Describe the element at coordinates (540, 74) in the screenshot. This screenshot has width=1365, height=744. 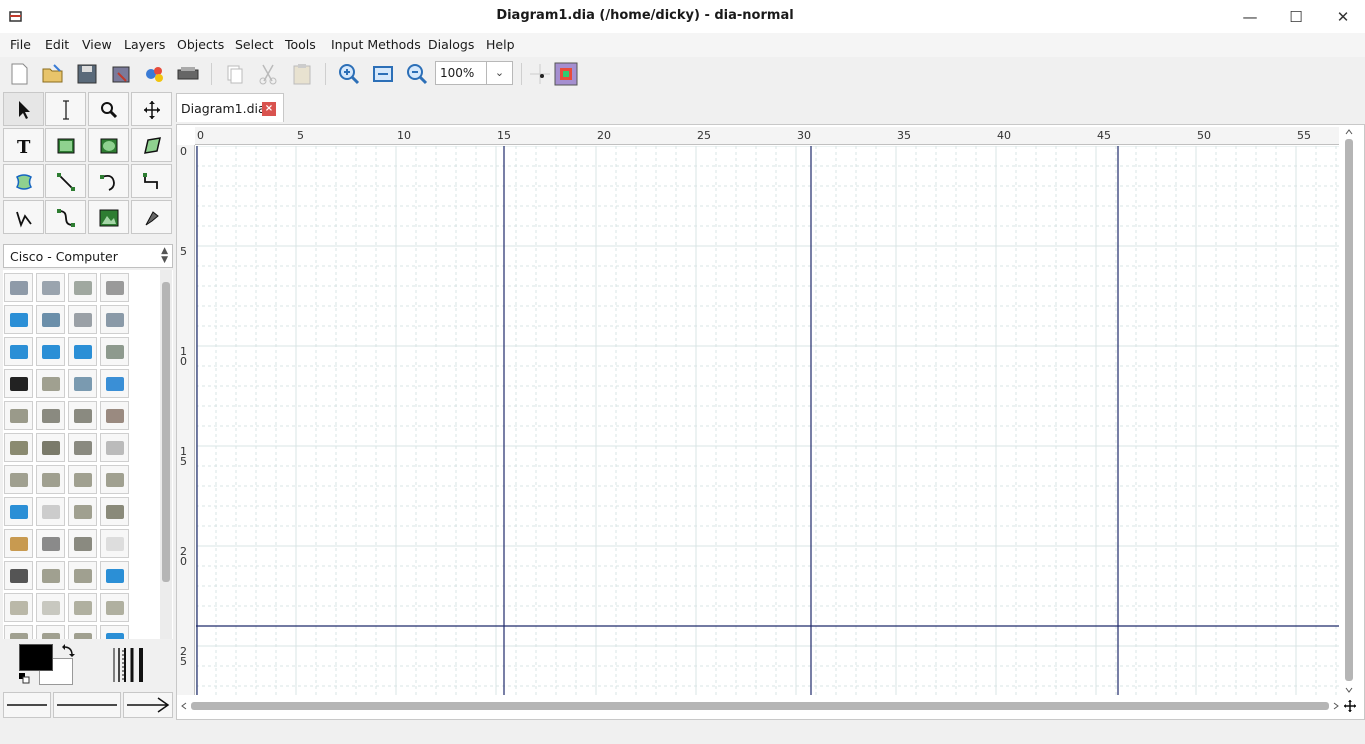
I see `snap-to-grid-icon` at that location.